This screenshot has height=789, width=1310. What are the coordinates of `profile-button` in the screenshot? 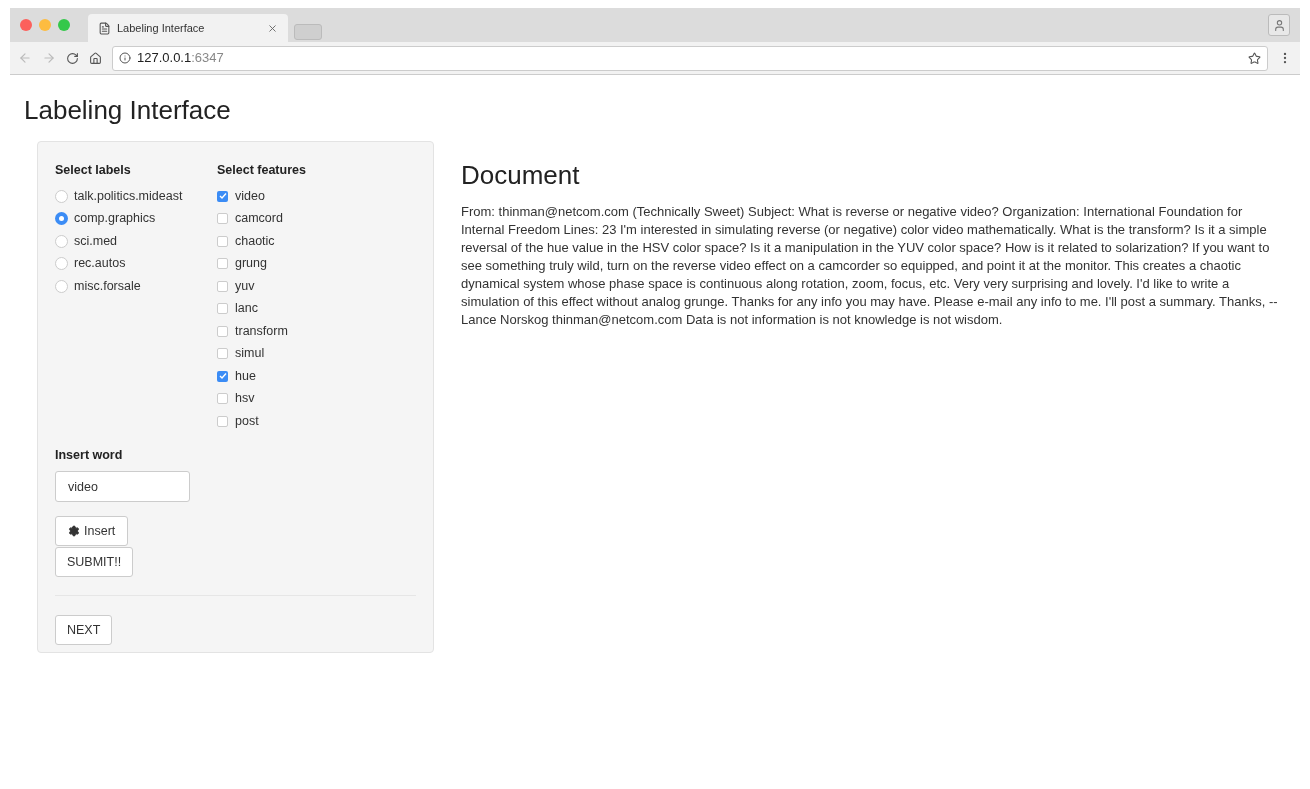 It's located at (1279, 25).